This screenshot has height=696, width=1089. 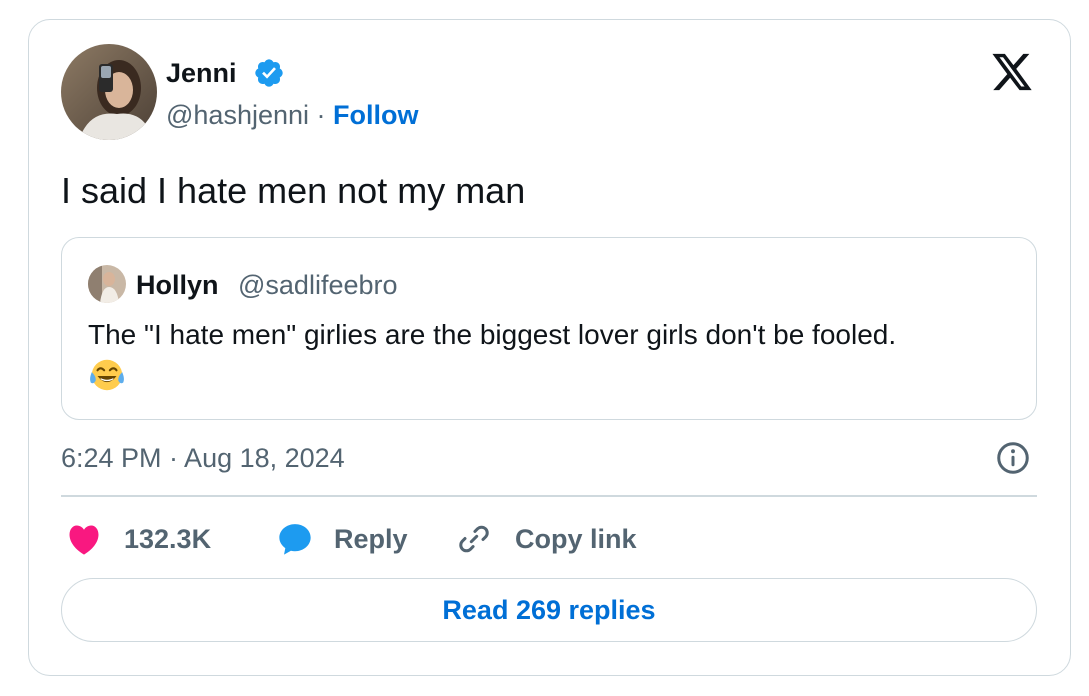 I want to click on info-icon, so click(x=1013, y=458).